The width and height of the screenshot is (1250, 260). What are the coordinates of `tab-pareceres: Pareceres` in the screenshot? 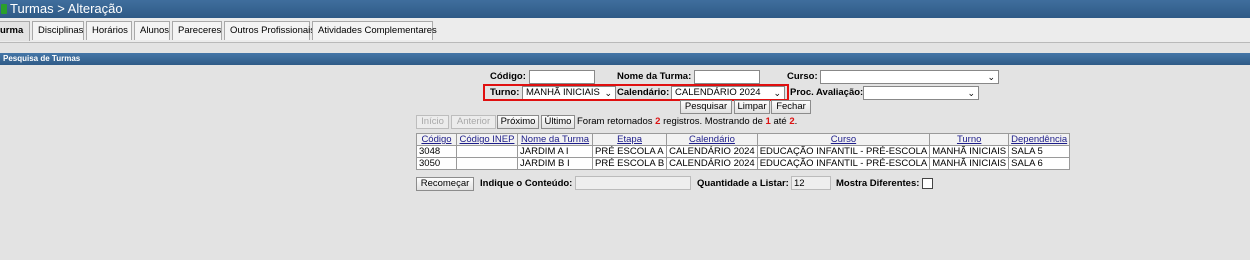 It's located at (197, 30).